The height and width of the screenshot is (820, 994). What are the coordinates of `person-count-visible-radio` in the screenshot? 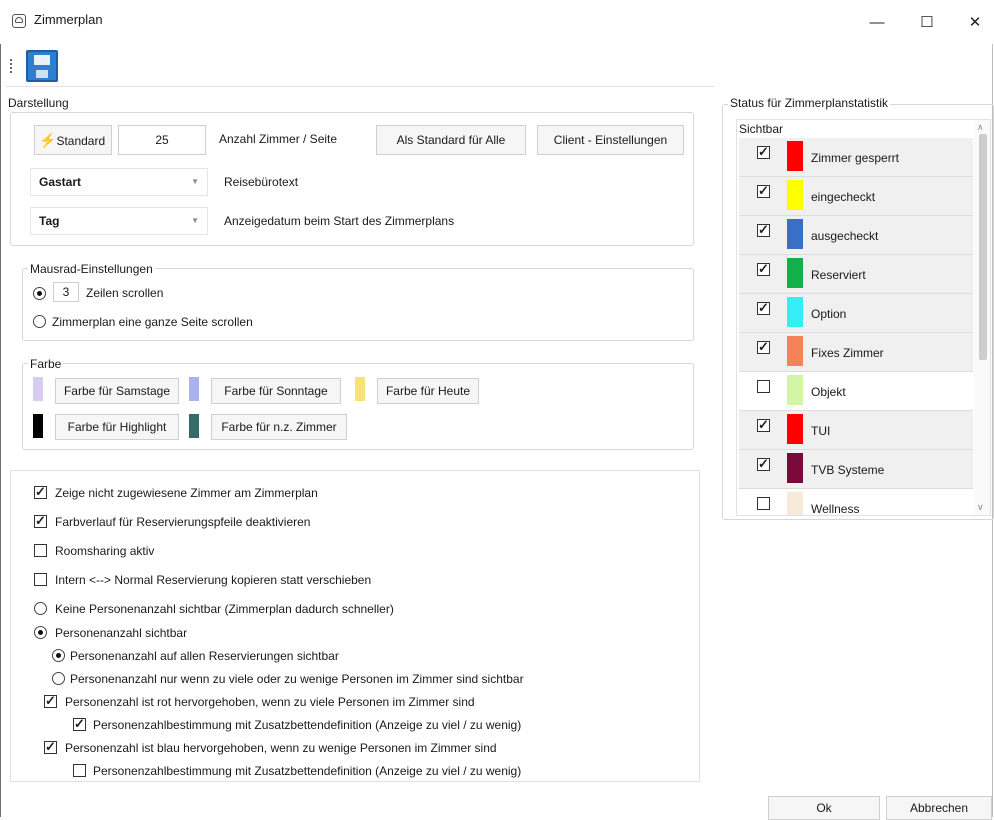 It's located at (40, 632).